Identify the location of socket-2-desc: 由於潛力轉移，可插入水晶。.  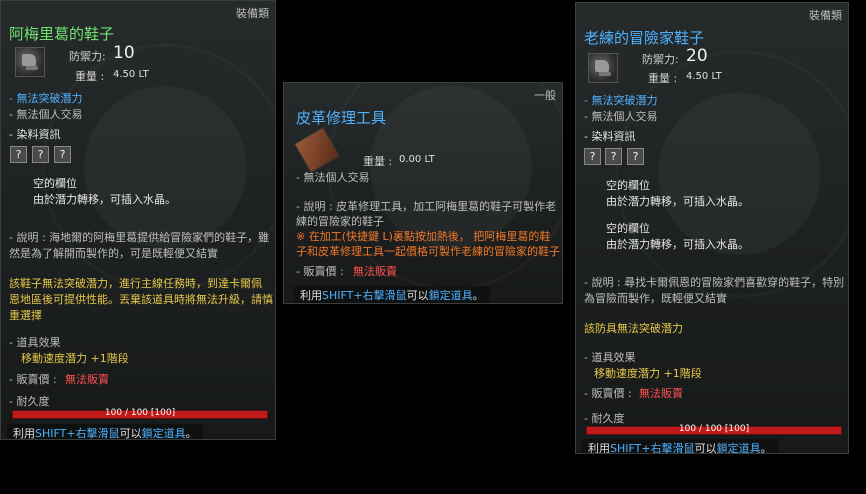
(677, 244).